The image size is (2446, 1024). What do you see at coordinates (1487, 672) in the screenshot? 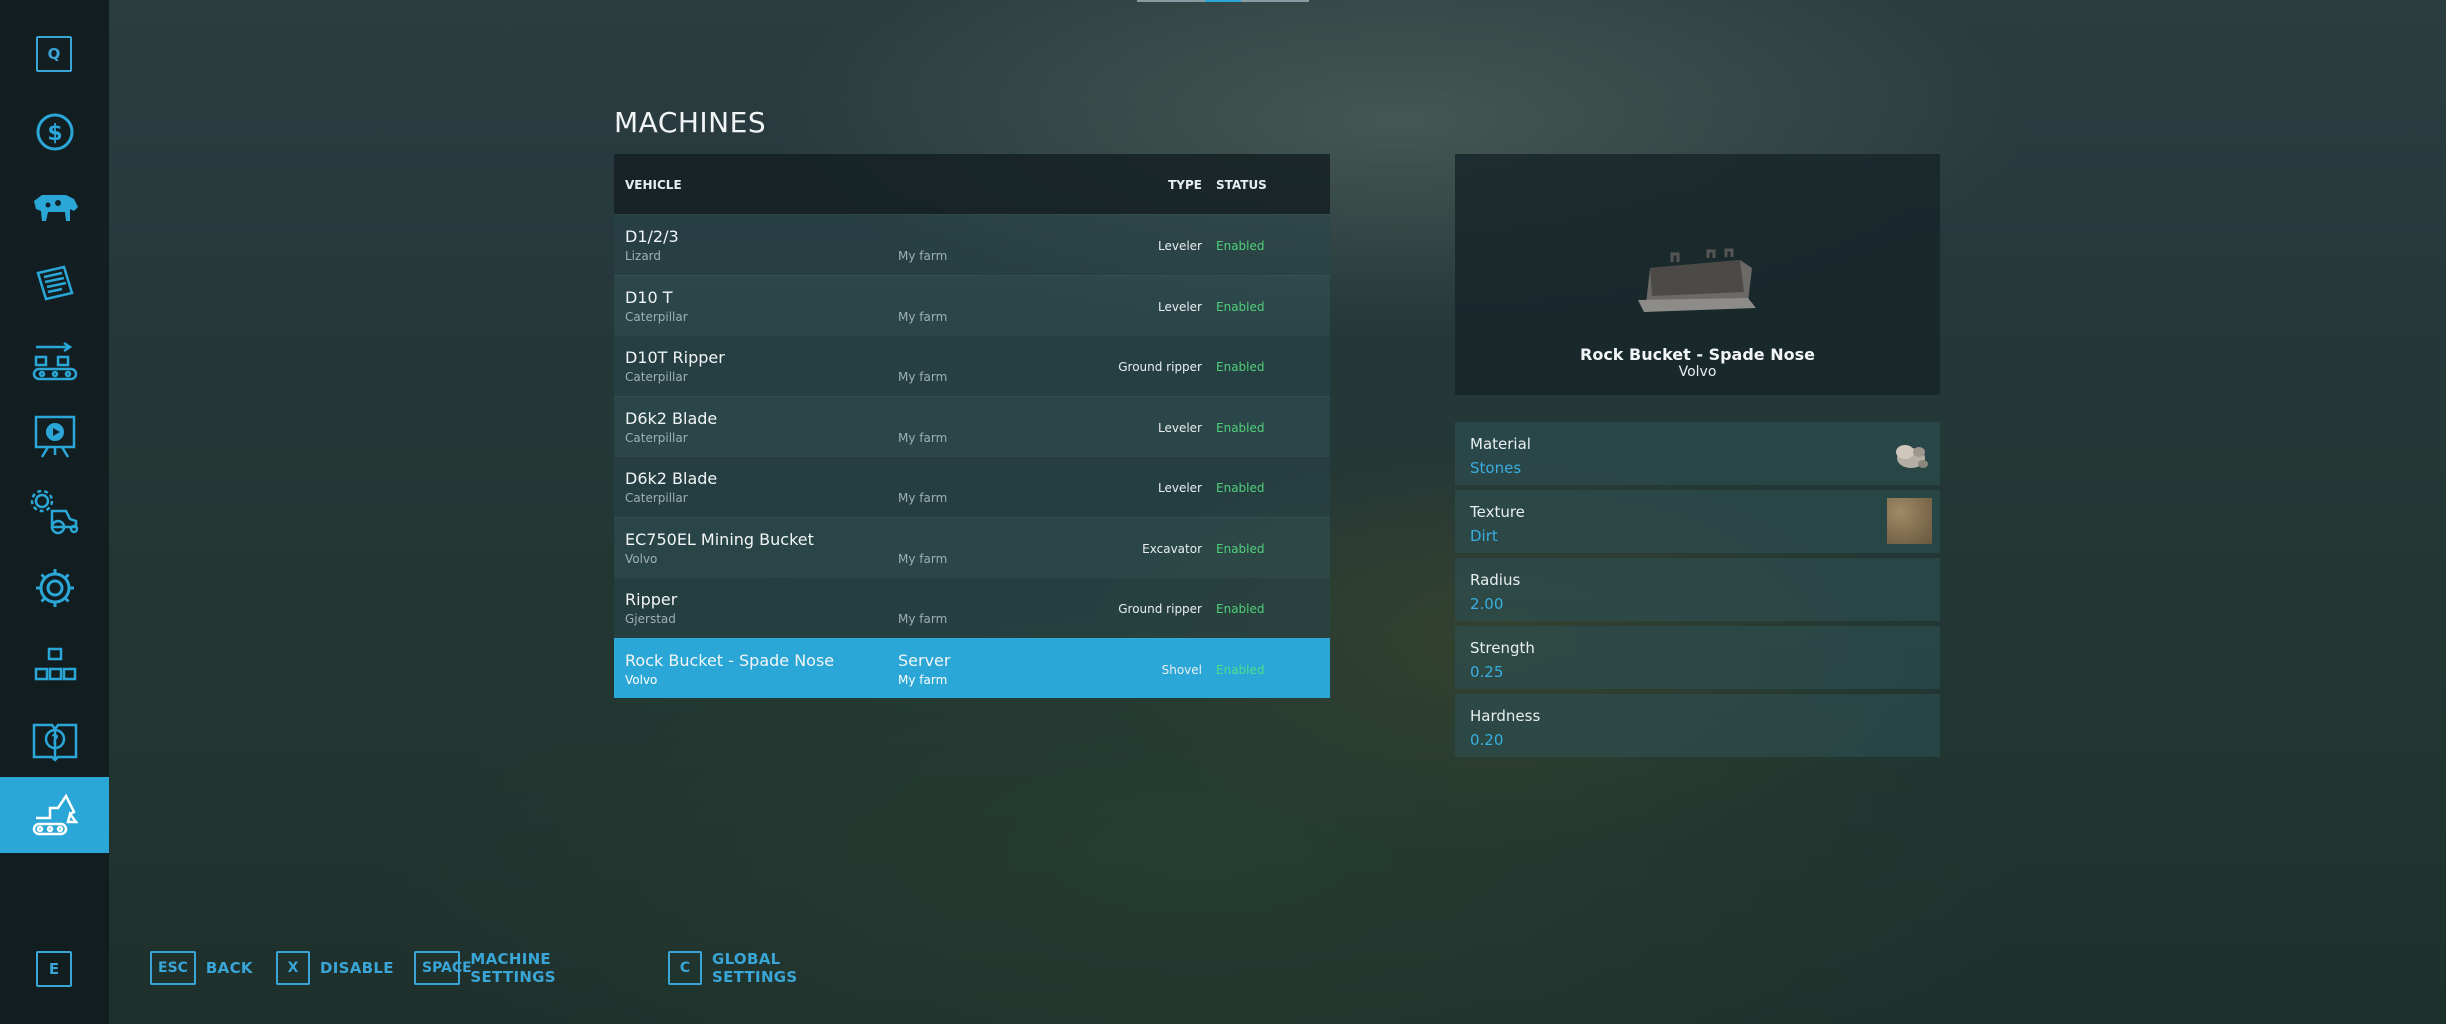
I see `property-value: 0.25` at bounding box center [1487, 672].